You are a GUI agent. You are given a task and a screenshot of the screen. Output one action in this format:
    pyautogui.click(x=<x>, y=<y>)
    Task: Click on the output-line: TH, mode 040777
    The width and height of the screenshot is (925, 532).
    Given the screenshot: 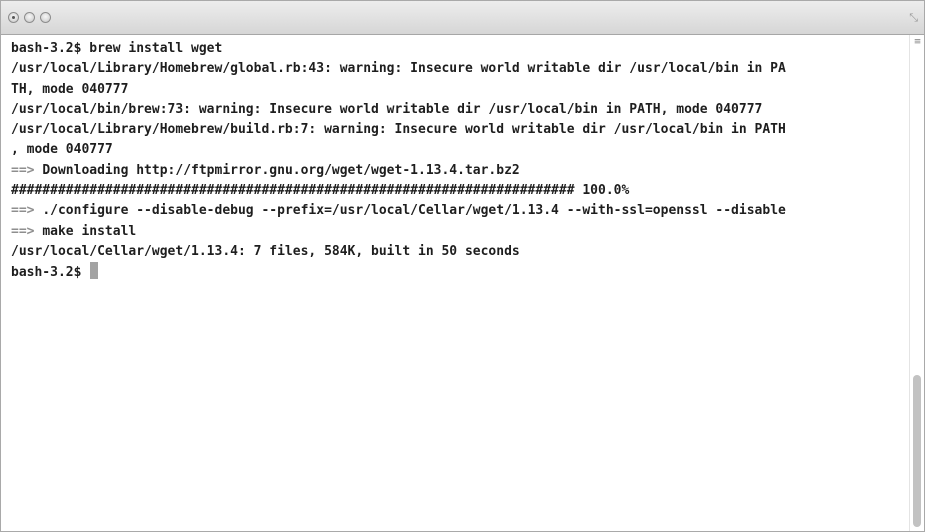 What is the action you would take?
    pyautogui.click(x=70, y=89)
    